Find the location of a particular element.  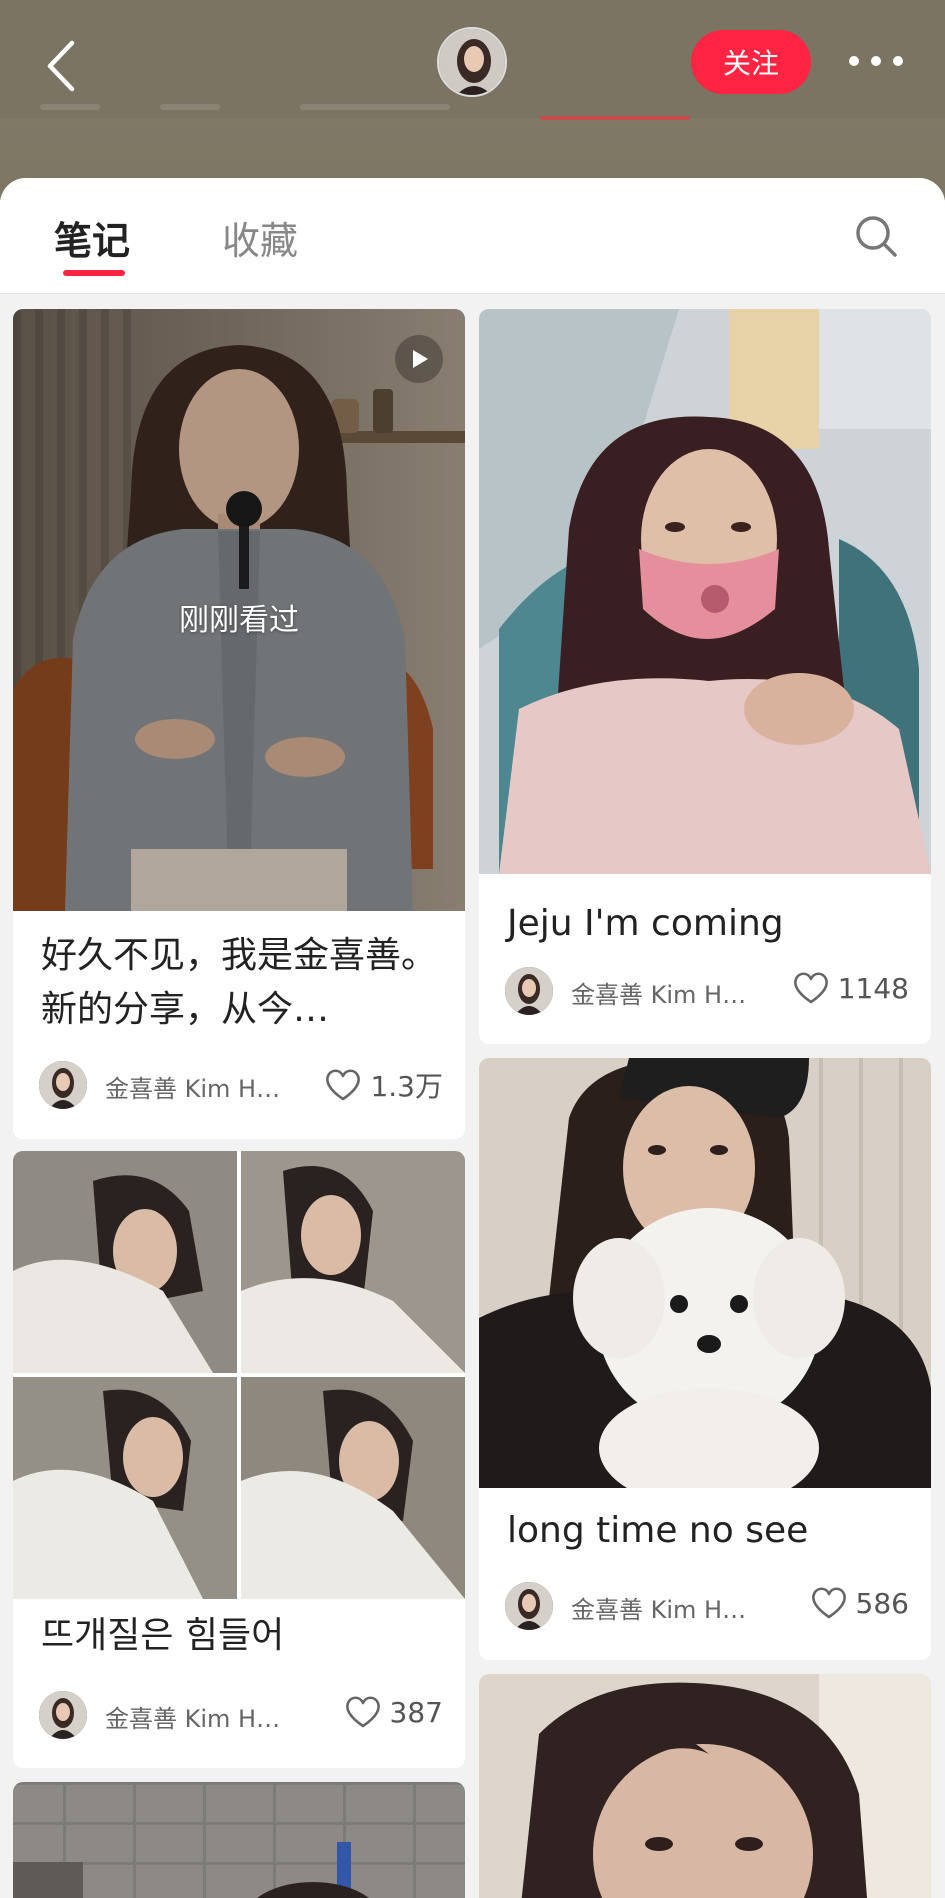

note-meta: 金喜善 Kim H… 586 is located at coordinates (707, 1607).